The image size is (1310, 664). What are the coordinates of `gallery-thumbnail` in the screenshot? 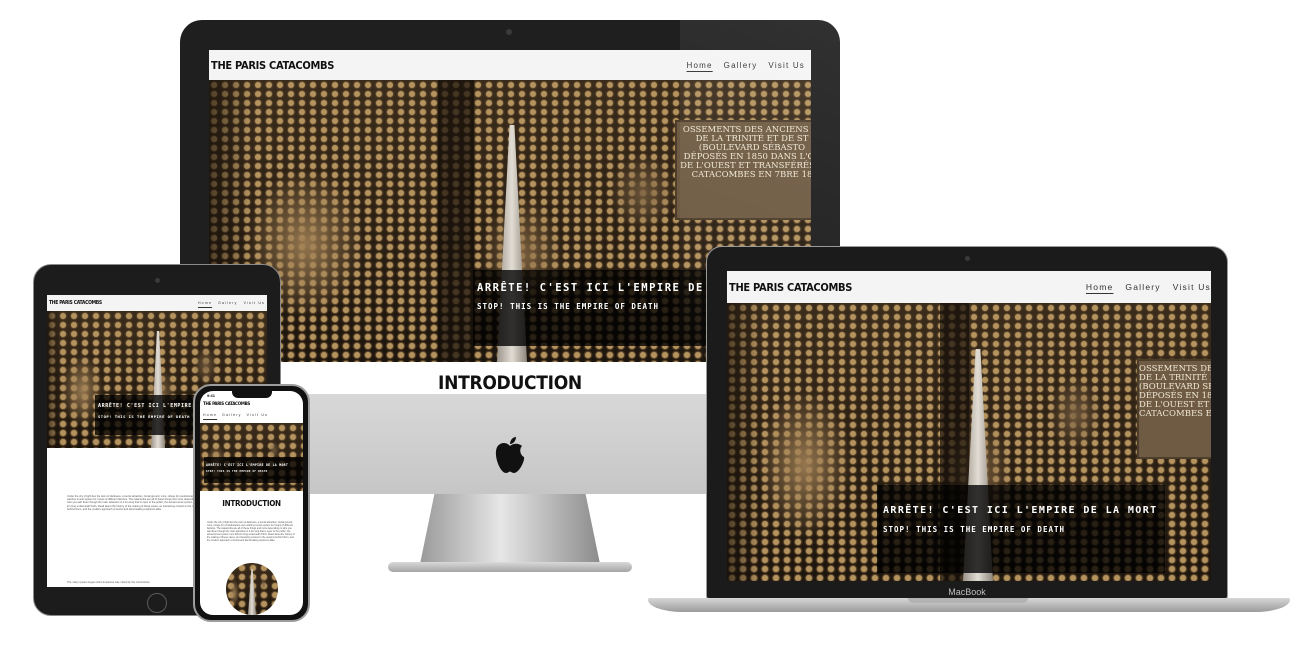 It's located at (252, 589).